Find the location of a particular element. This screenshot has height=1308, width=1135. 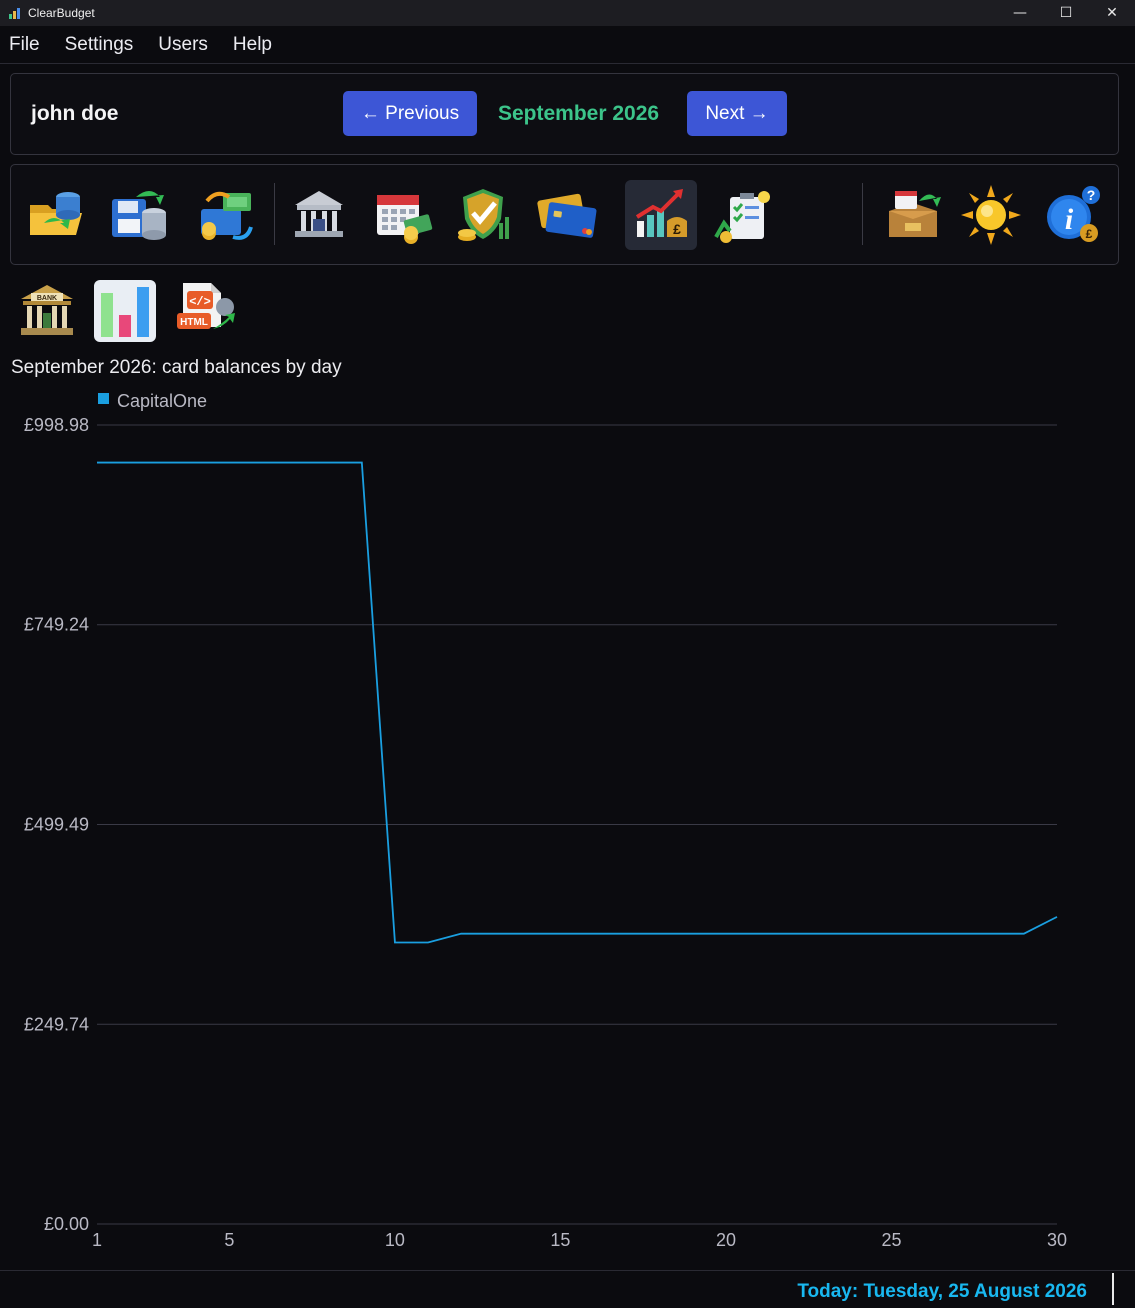

html-badge-text: HTML is located at coordinates (194, 322).